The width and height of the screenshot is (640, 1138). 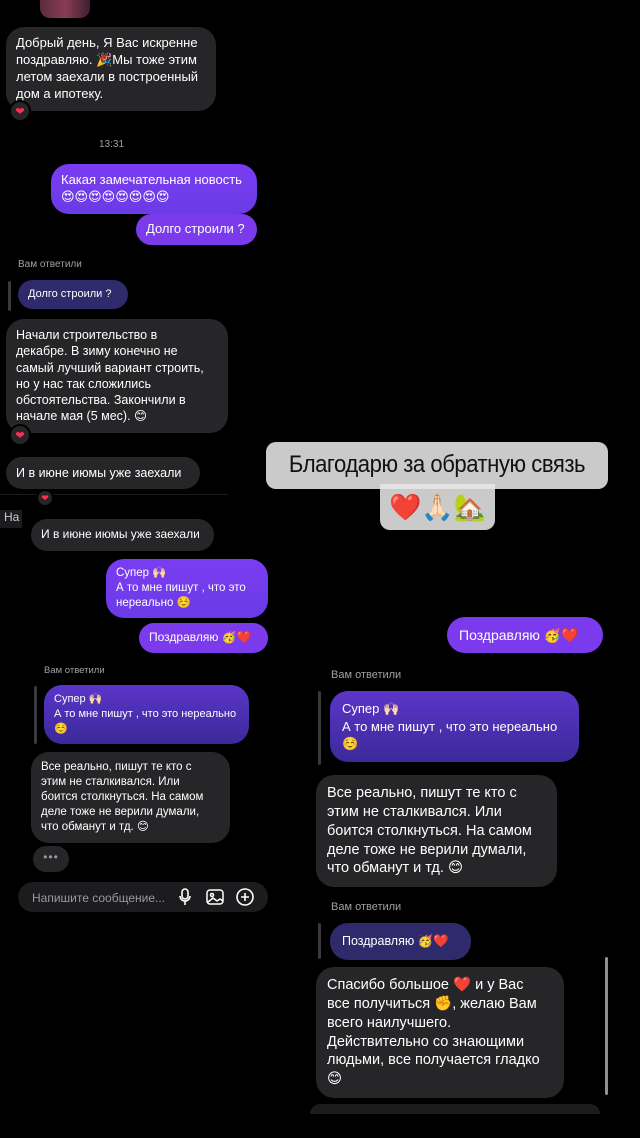 I want to click on message-great-news: Какая замечательная новость 😍😍😍😍😍😍😍😍, so click(x=154, y=189).